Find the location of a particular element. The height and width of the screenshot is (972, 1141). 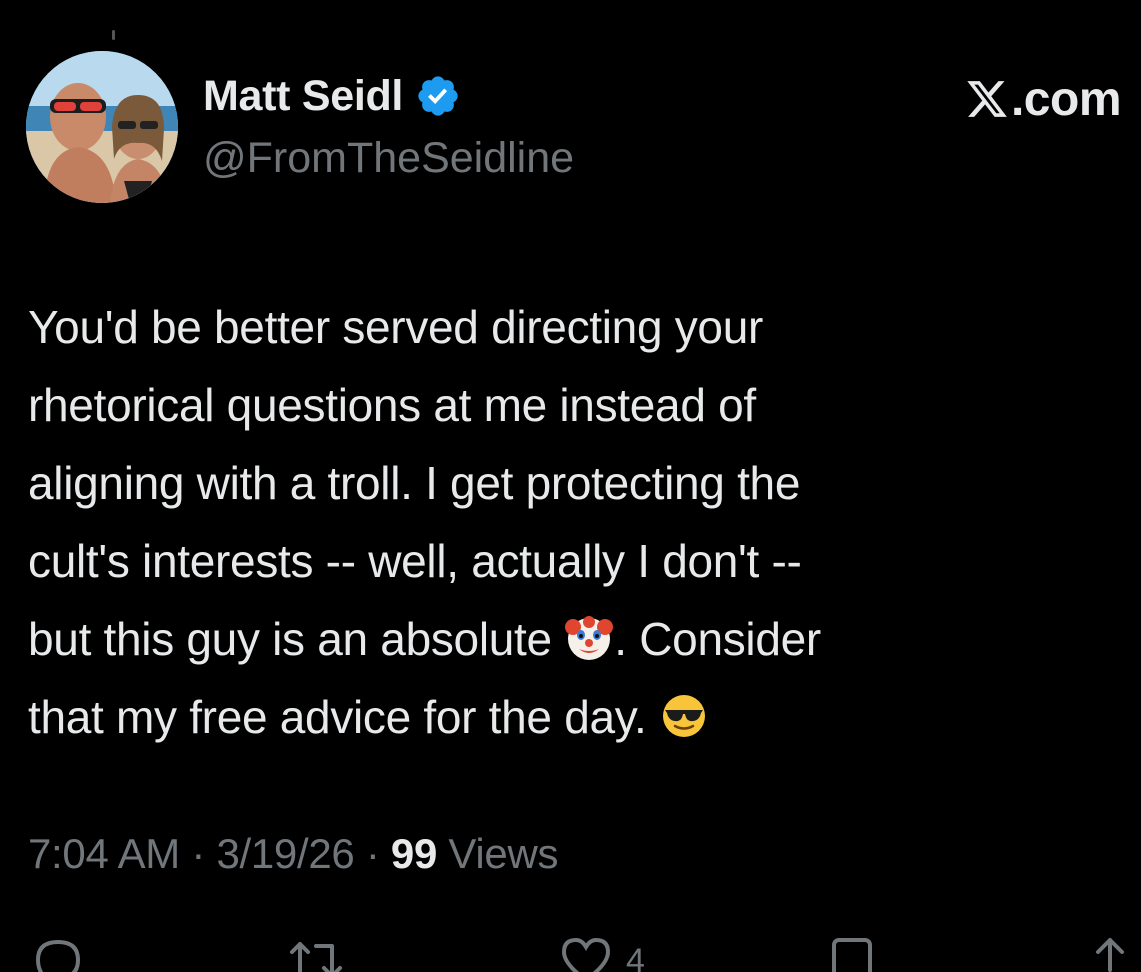

avatar is located at coordinates (102, 127).